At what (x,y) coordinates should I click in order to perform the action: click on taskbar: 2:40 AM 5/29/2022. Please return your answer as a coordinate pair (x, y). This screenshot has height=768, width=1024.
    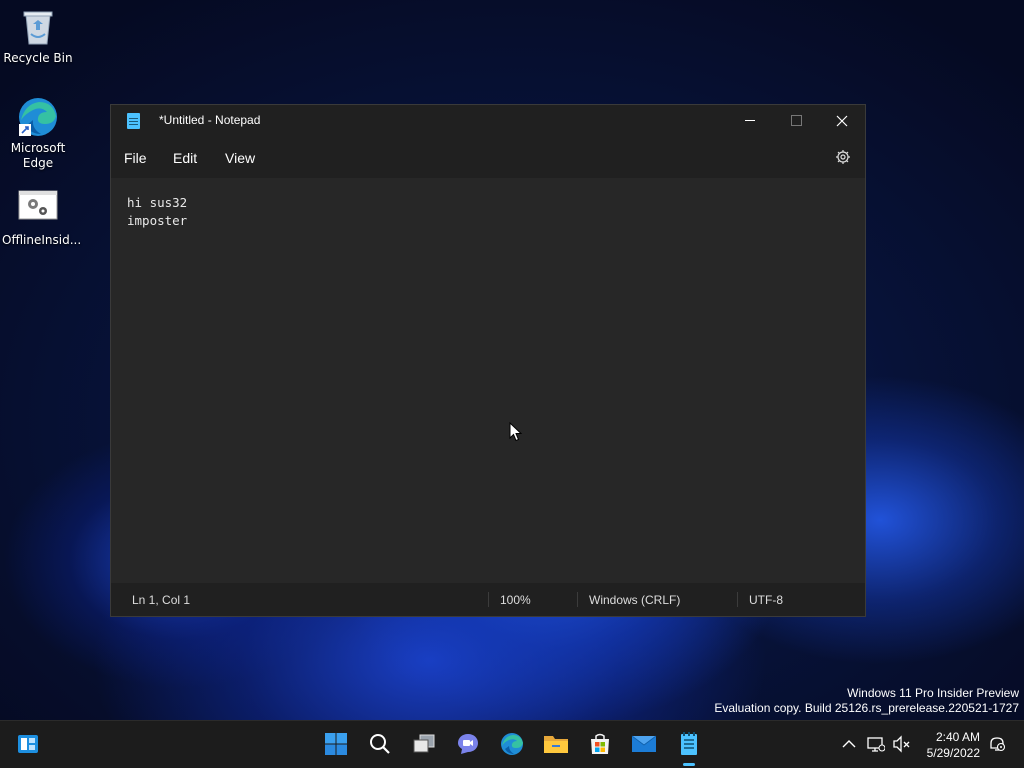
    Looking at the image, I should click on (512, 744).